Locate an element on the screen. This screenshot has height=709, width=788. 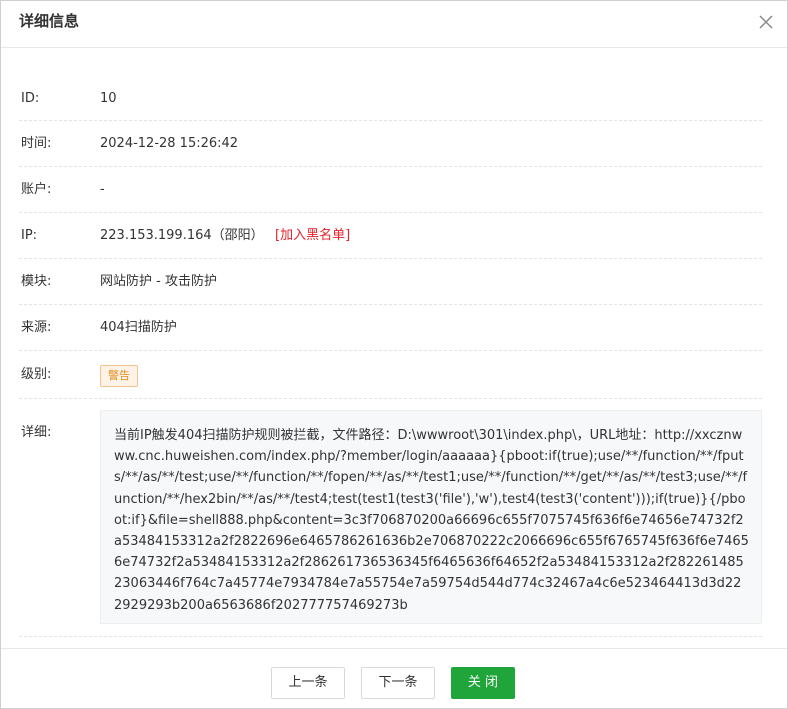
source-value: 404扫描防护 is located at coordinates (138, 327).